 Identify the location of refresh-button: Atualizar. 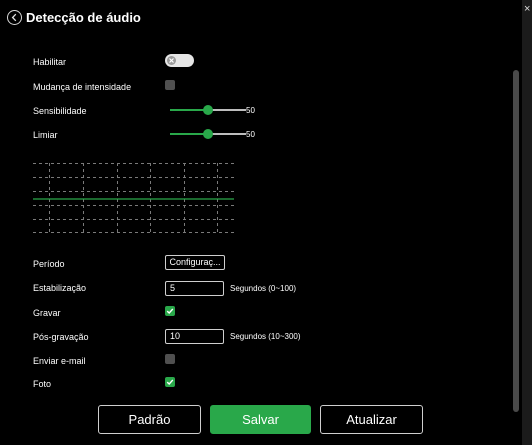
(371, 419).